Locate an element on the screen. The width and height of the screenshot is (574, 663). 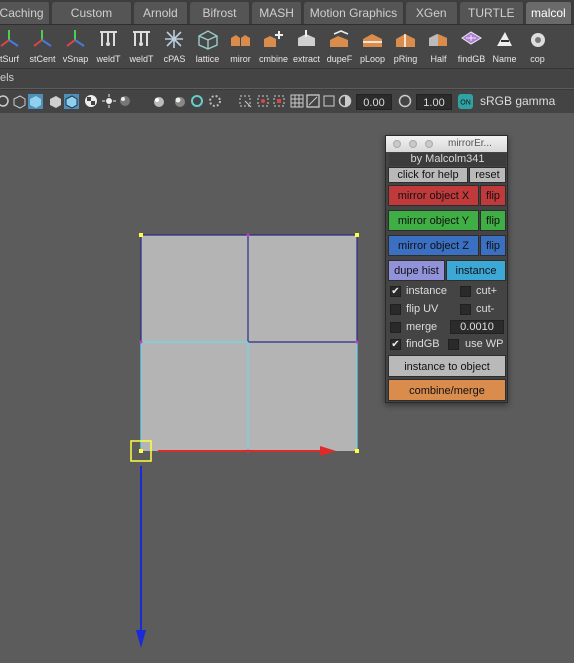
merge-label: merge is located at coordinates (422, 327).